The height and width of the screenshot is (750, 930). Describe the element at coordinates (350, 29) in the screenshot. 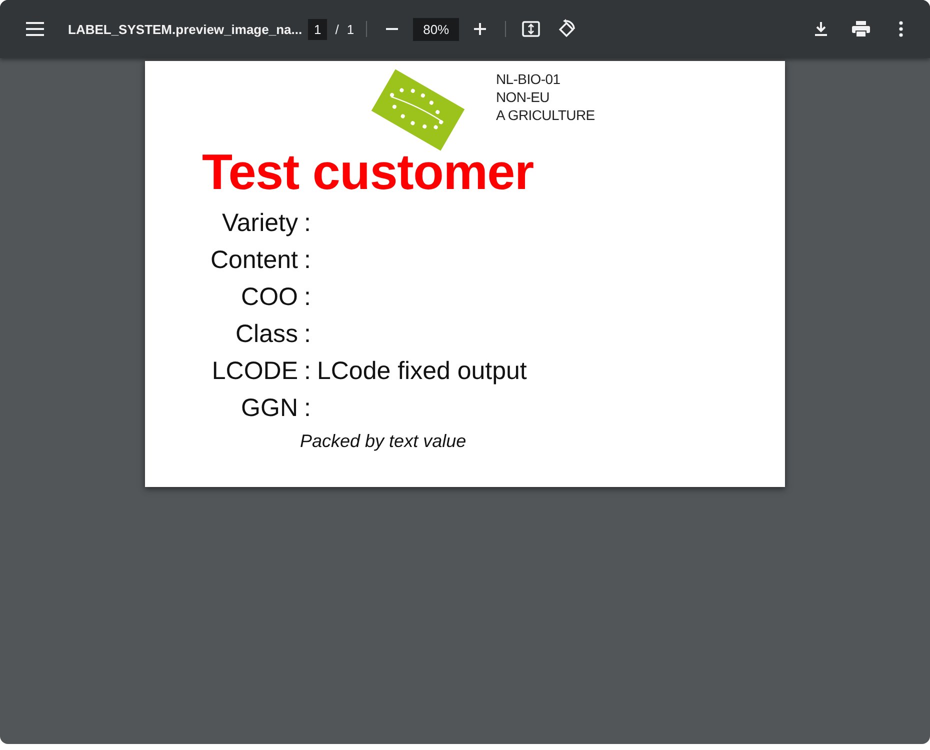

I see `page-total: 1` at that location.